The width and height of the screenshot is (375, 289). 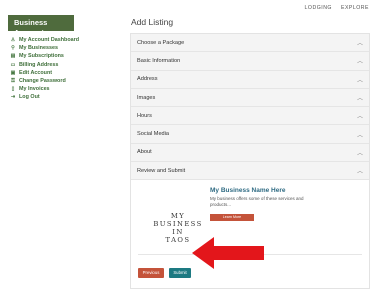 I want to click on section-about: About ︿, so click(x=250, y=153).